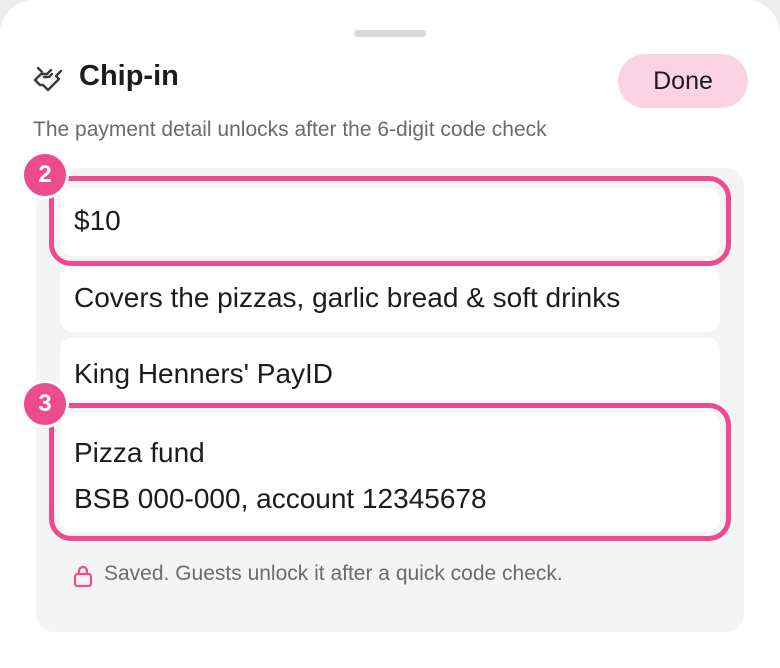 The width and height of the screenshot is (780, 668). I want to click on amount-field: $10, so click(390, 222).